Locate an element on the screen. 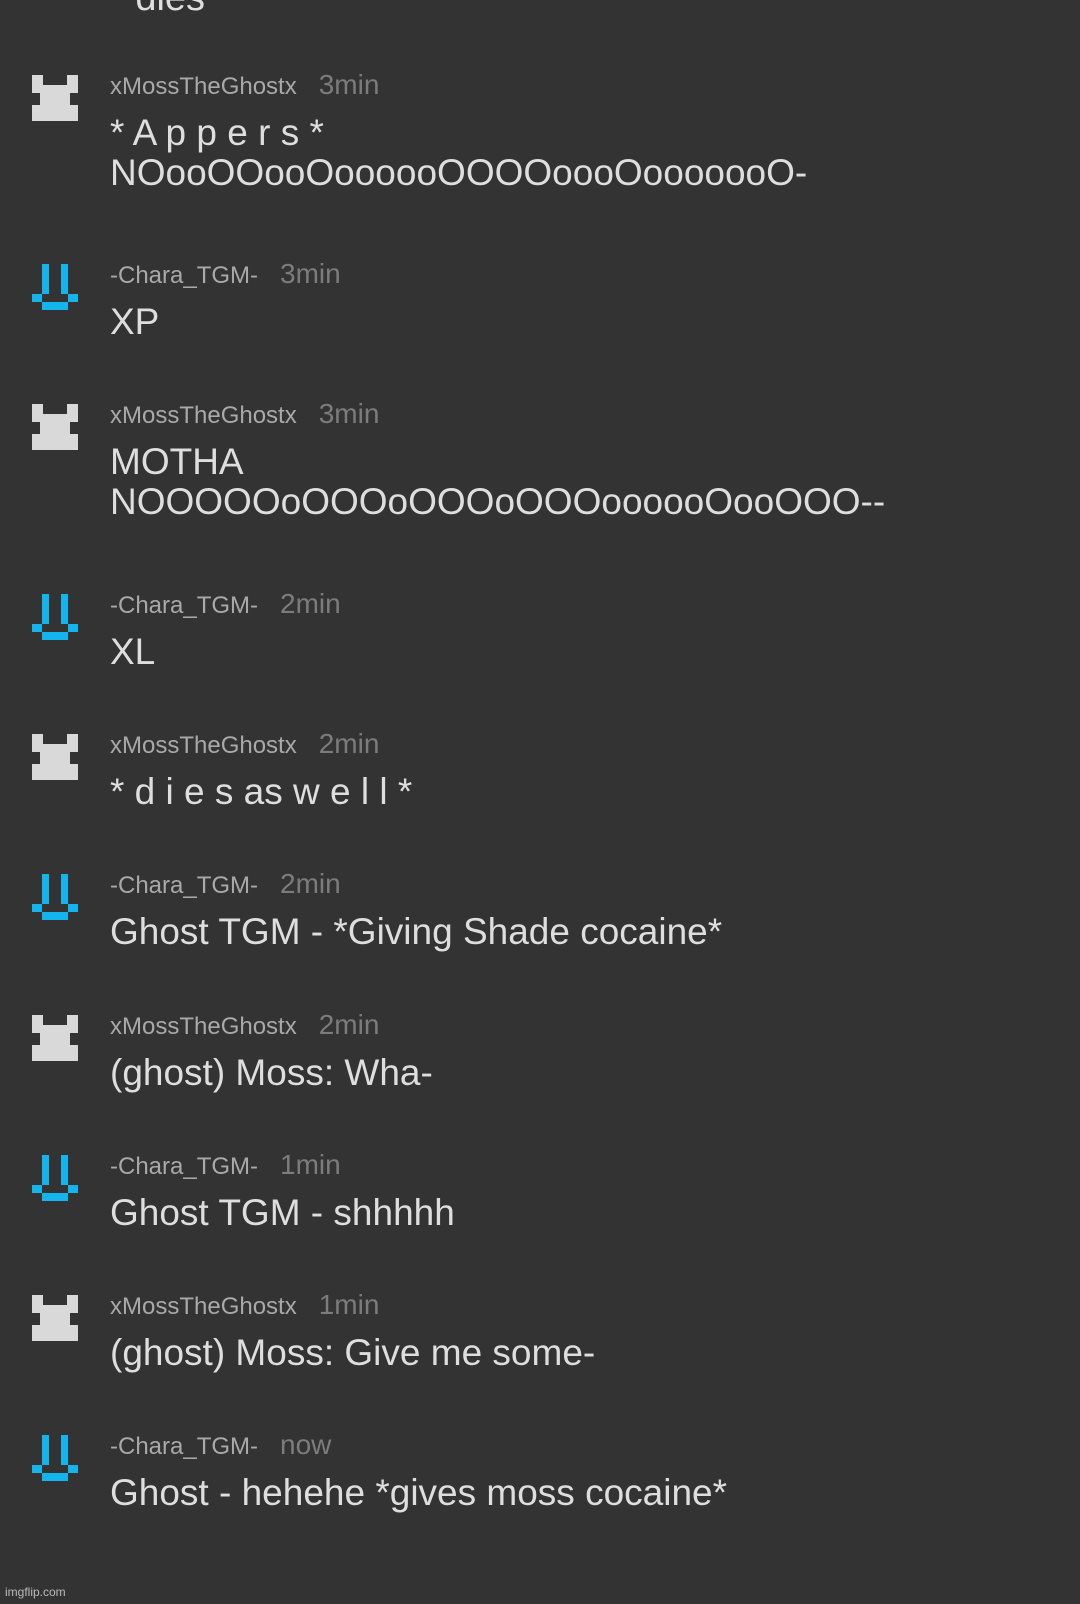 This screenshot has height=1604, width=1080. message-text: Ghost TGM - shhhhh is located at coordinates (282, 1213).